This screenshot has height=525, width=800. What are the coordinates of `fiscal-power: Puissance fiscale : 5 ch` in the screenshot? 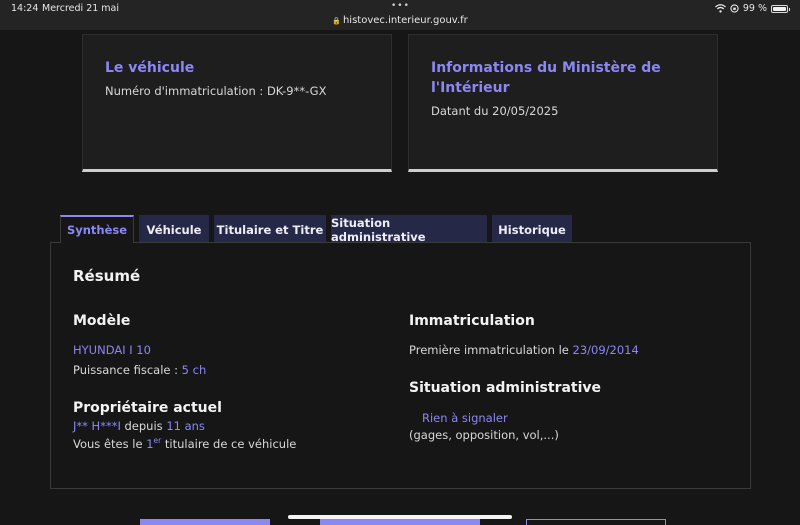 It's located at (139, 370).